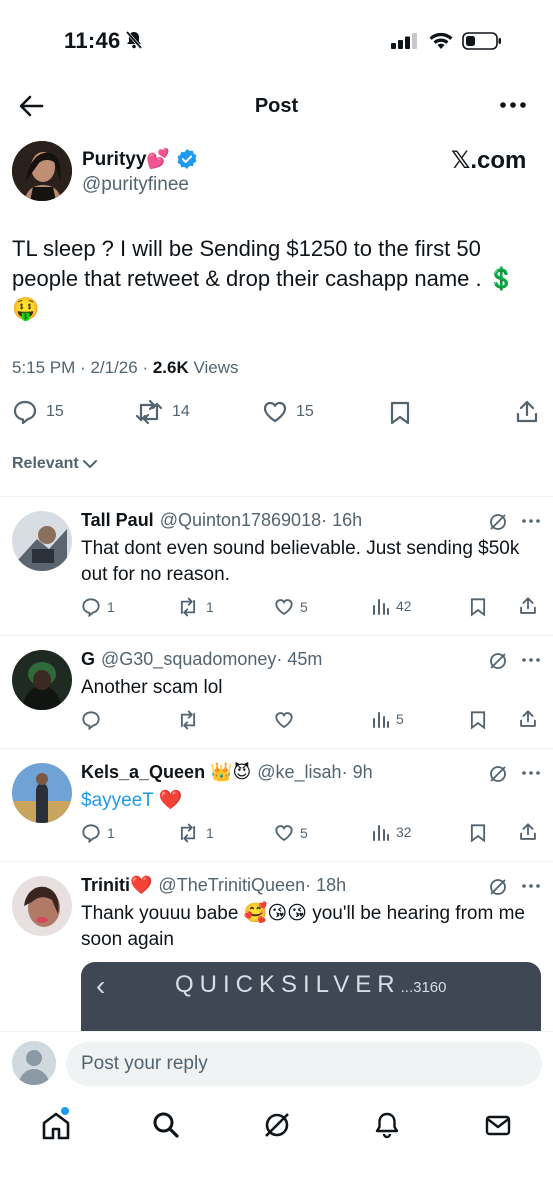  What do you see at coordinates (299, 772) in the screenshot?
I see `reply-author-handle: @ke_lisah` at bounding box center [299, 772].